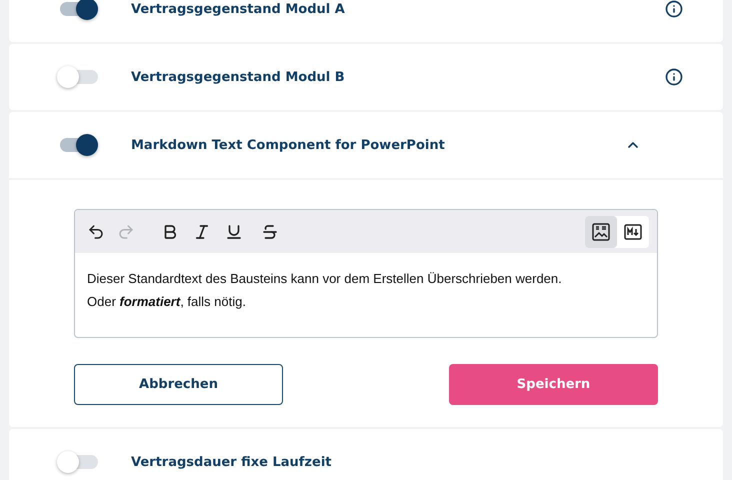 Image resolution: width=732 pixels, height=480 pixels. Describe the element at coordinates (633, 232) in the screenshot. I see `markdown-icon` at that location.